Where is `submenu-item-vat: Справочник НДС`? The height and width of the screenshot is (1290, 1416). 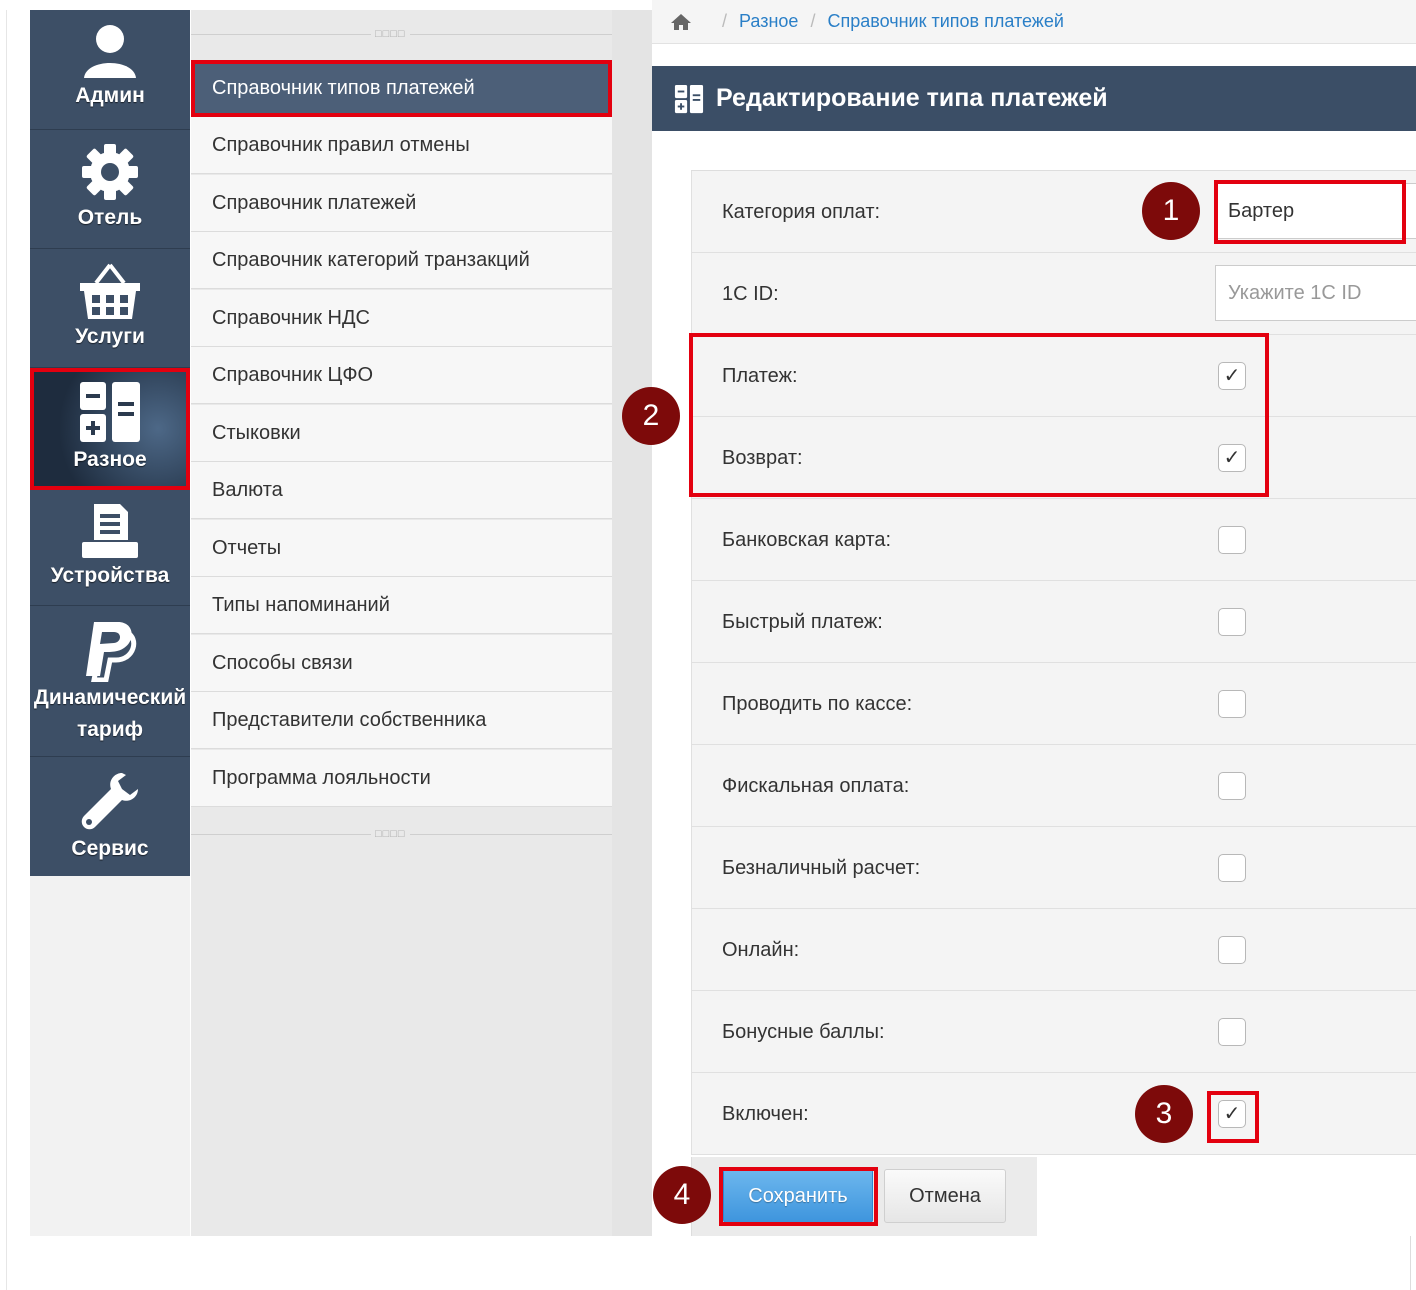
submenu-item-vat: Справочник НДС is located at coordinates (401, 318).